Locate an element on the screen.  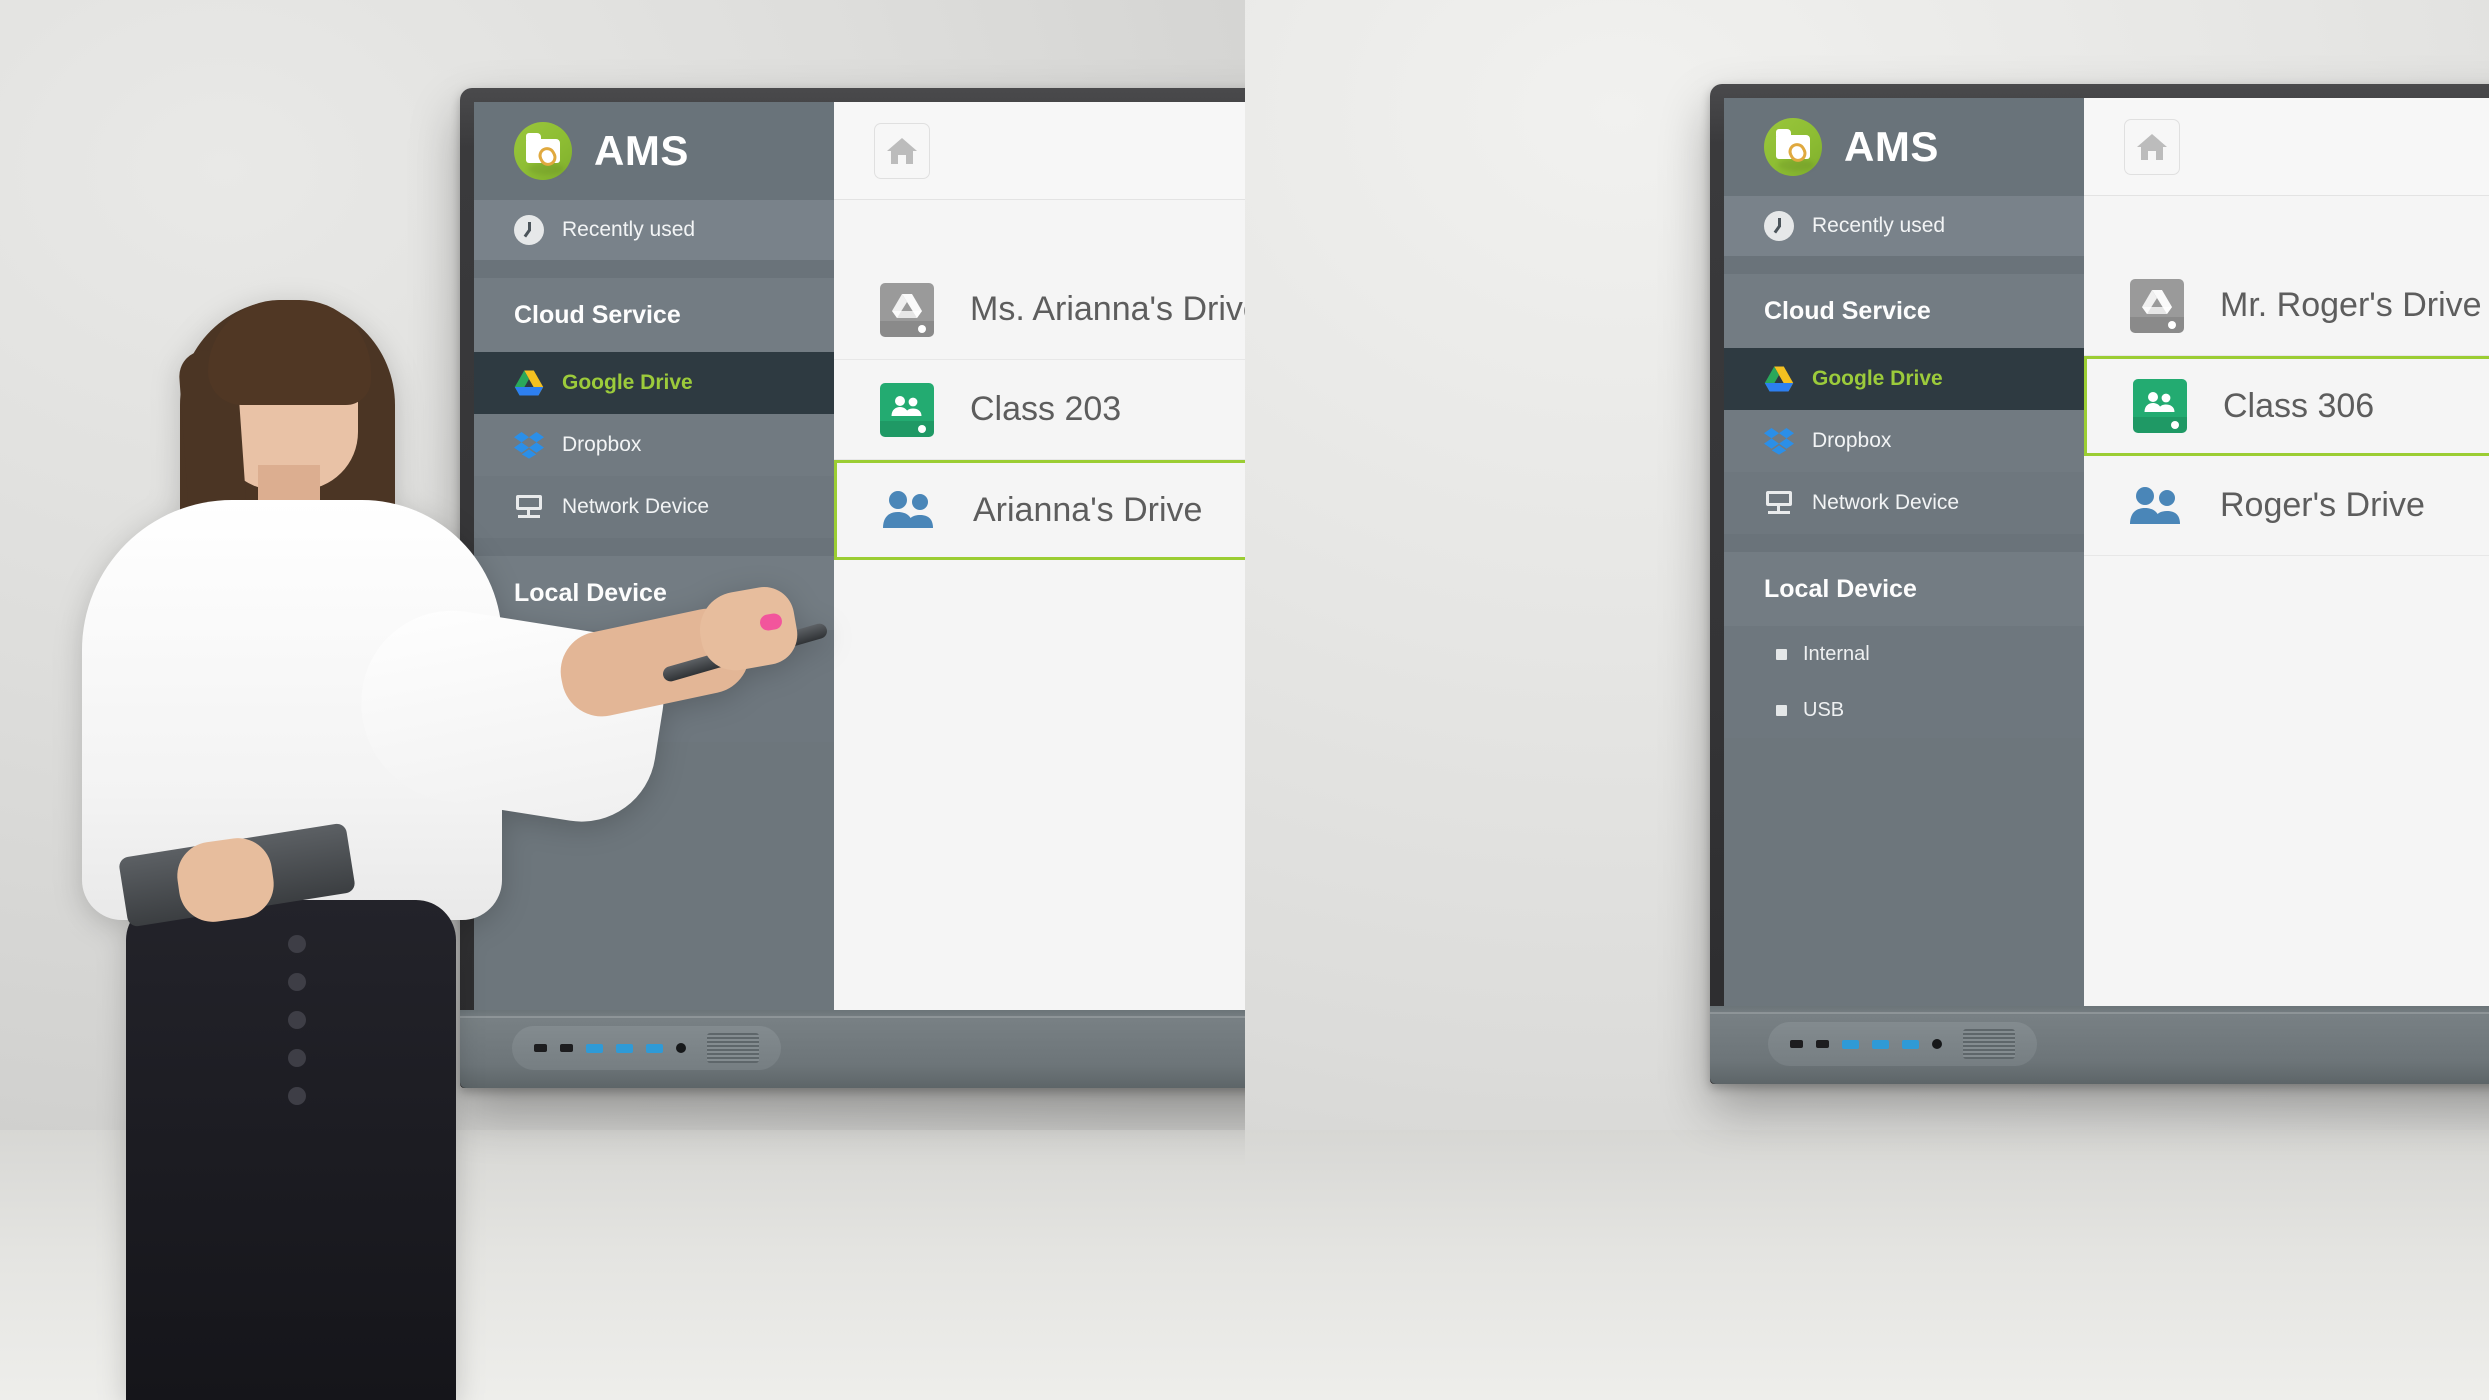
sidebar-item-label: Dropbox is located at coordinates (1852, 440).